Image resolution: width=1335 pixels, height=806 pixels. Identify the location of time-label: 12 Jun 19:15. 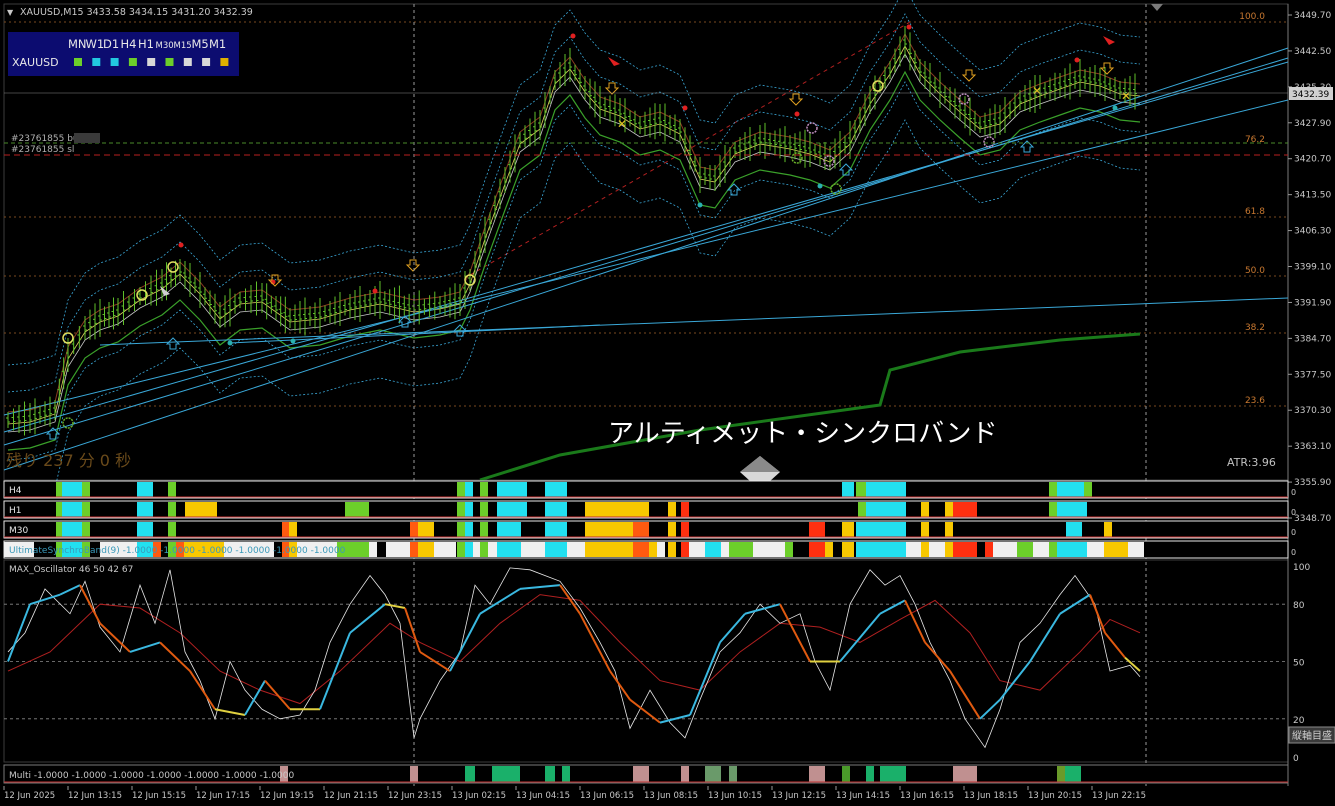
(287, 796).